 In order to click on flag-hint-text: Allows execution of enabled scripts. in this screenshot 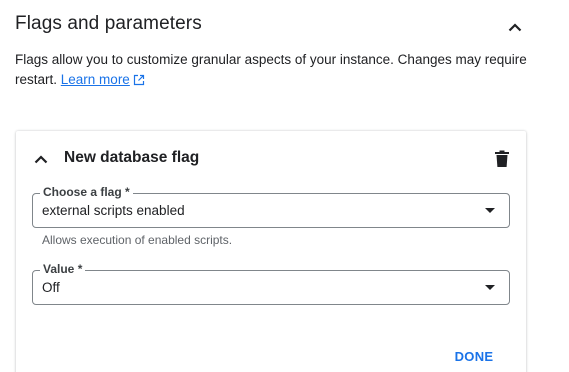, I will do `click(137, 240)`.